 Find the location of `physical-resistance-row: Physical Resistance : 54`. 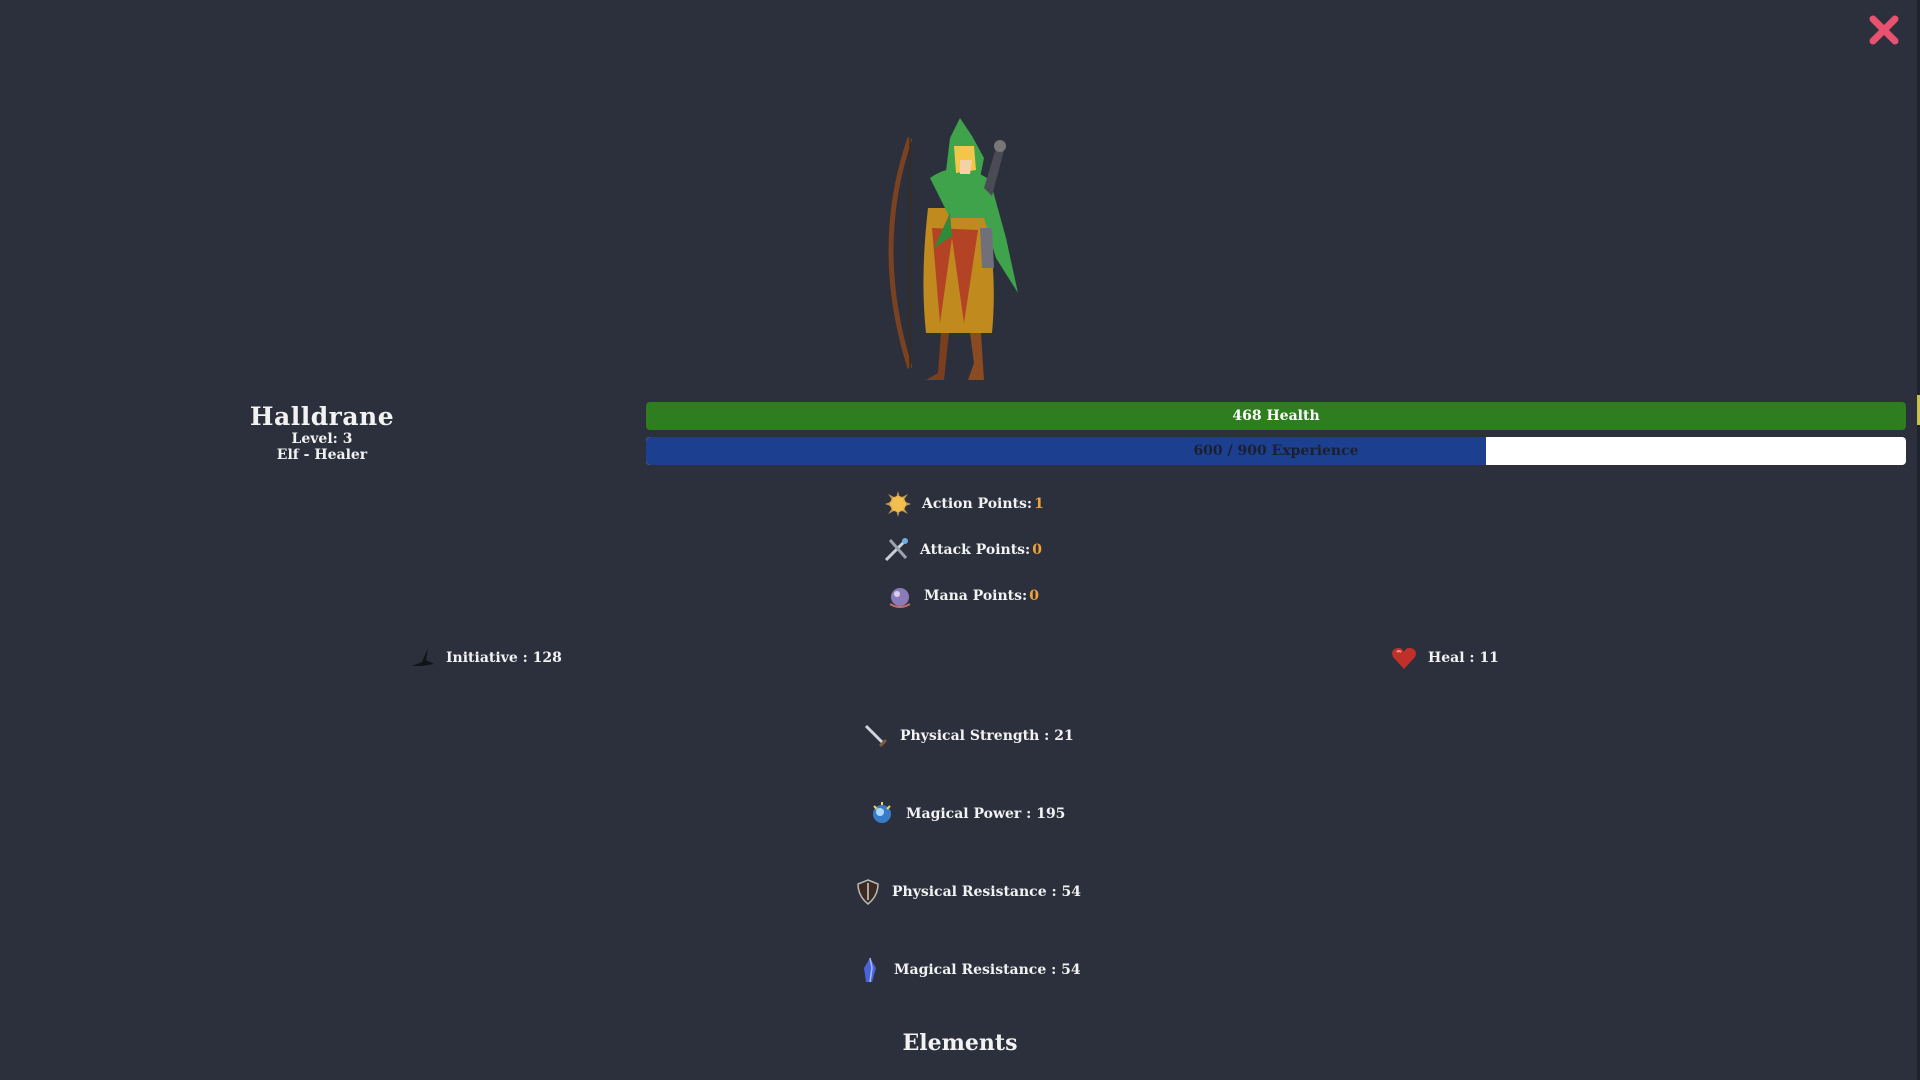

physical-resistance-row: Physical Resistance : 54 is located at coordinates (967, 892).